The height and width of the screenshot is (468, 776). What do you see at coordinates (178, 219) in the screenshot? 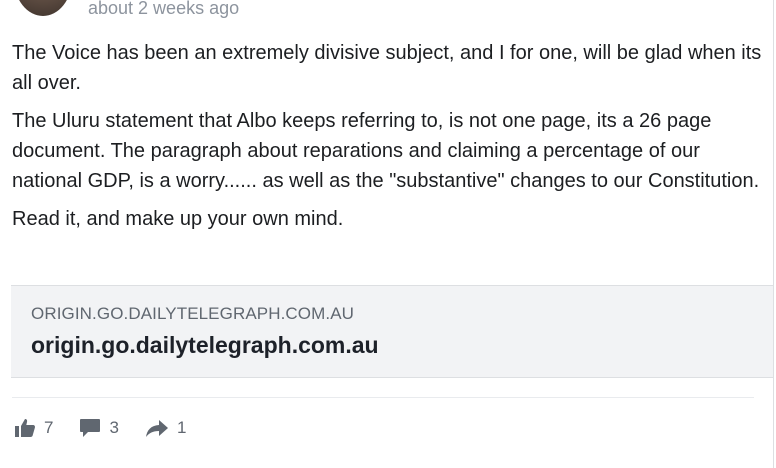
I see `post-paragraph: Read it, and make up your own mind.` at bounding box center [178, 219].